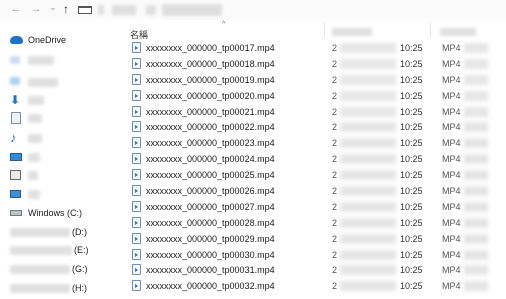 The image size is (506, 299). What do you see at coordinates (210, 48) in the screenshot?
I see `file-name: xxxxxxxx_000000_tp00017.mp4` at bounding box center [210, 48].